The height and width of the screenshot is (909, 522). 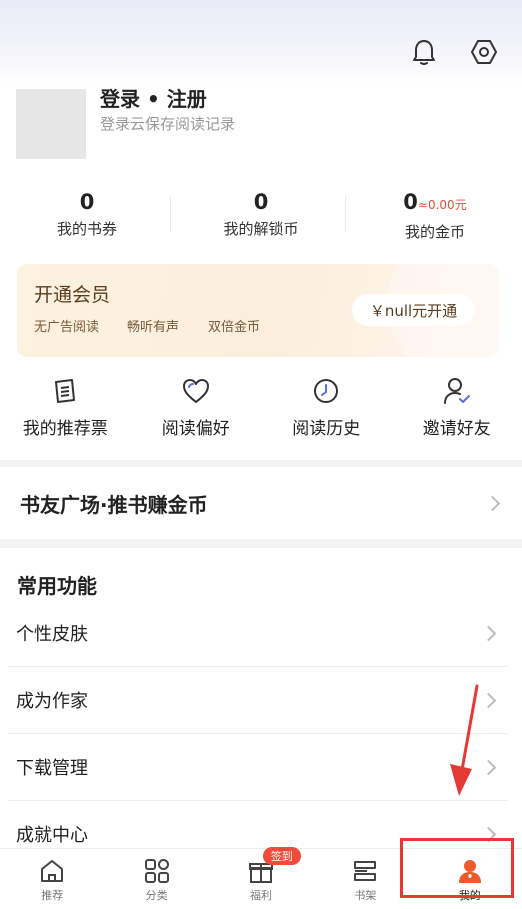 I want to click on function-item-download-manager: 下载管理, so click(x=258, y=767).